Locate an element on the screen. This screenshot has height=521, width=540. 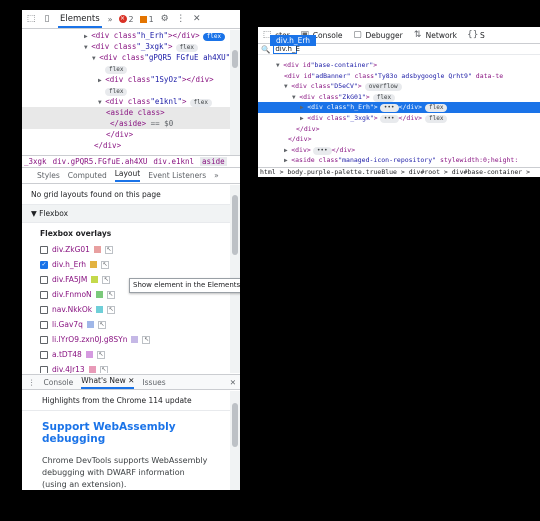
drawer-tab-issues: Issues is located at coordinates (153, 382).